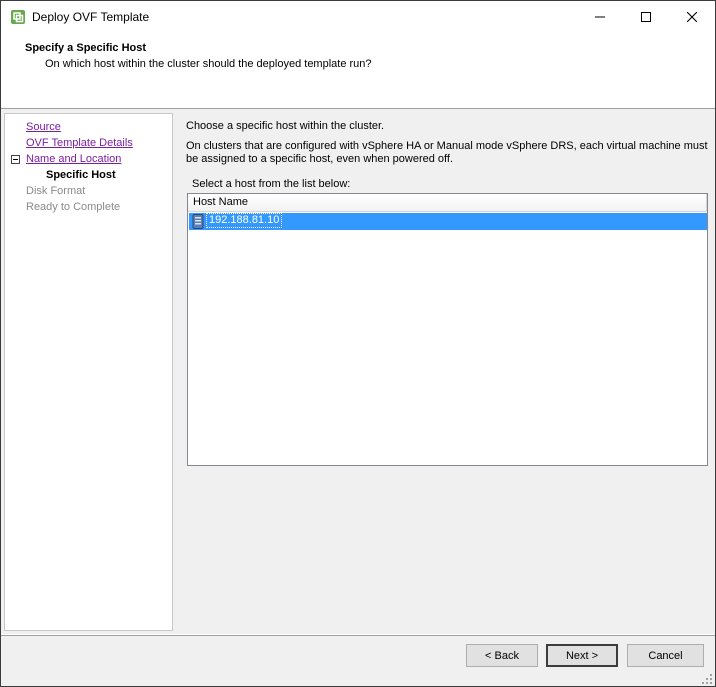 Image resolution: width=716 pixels, height=687 pixels. Describe the element at coordinates (15, 159) in the screenshot. I see `collapse-icon` at that location.